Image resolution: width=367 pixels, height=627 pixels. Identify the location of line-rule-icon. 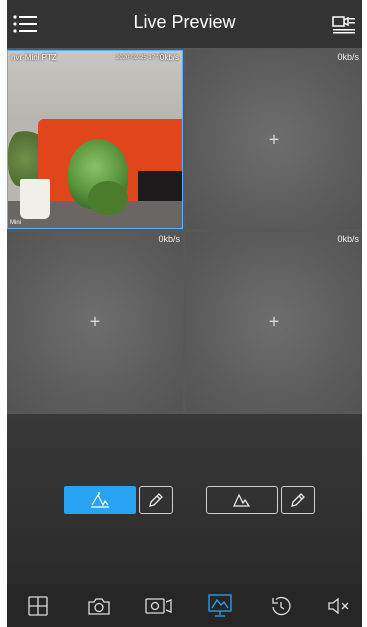
(100, 500).